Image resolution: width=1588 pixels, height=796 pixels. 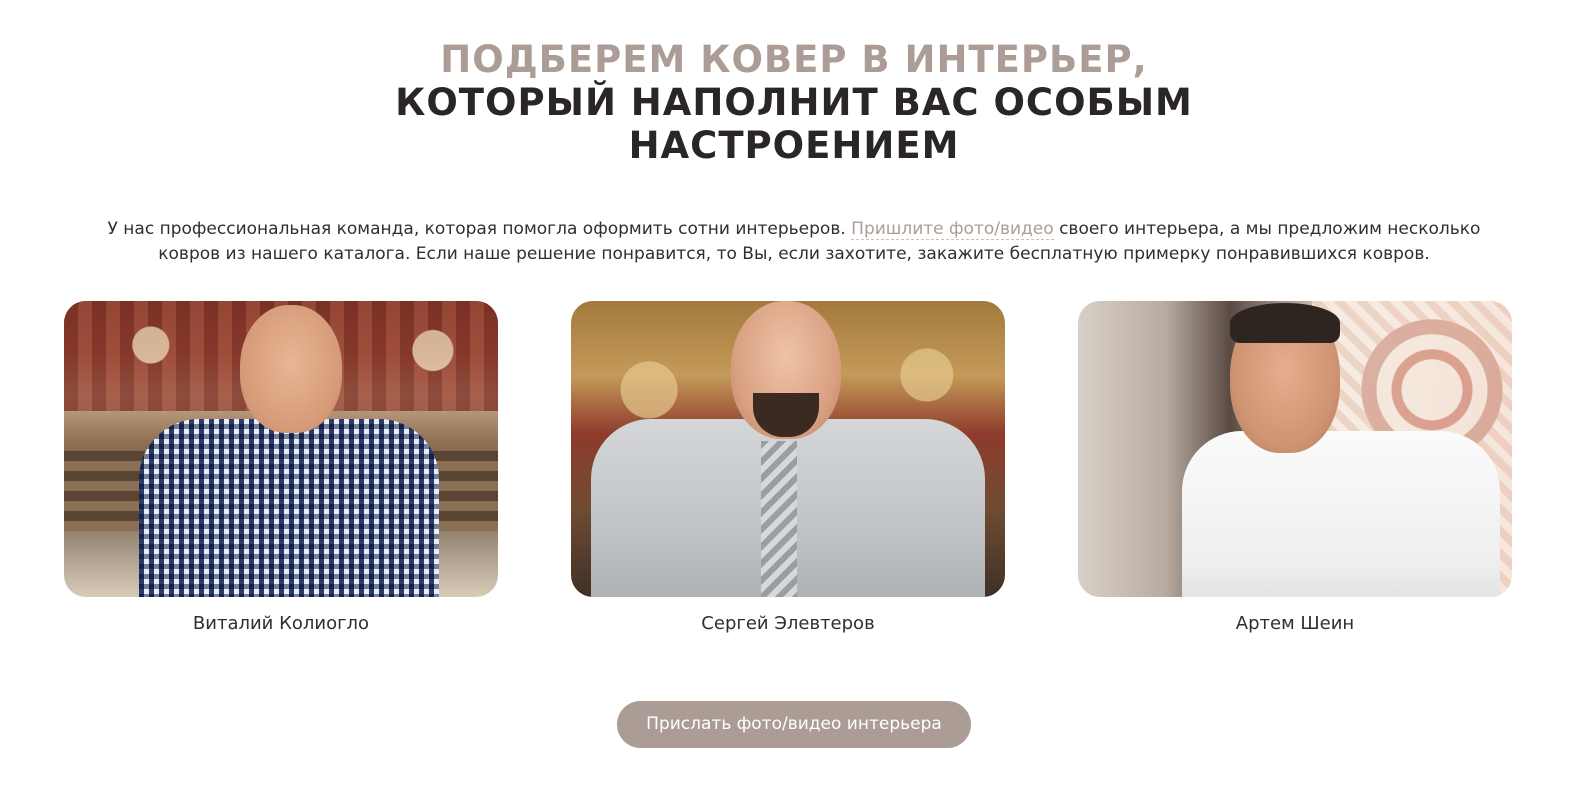 I want to click on send-photo-link: Пришлите фото/видео, so click(x=952, y=229).